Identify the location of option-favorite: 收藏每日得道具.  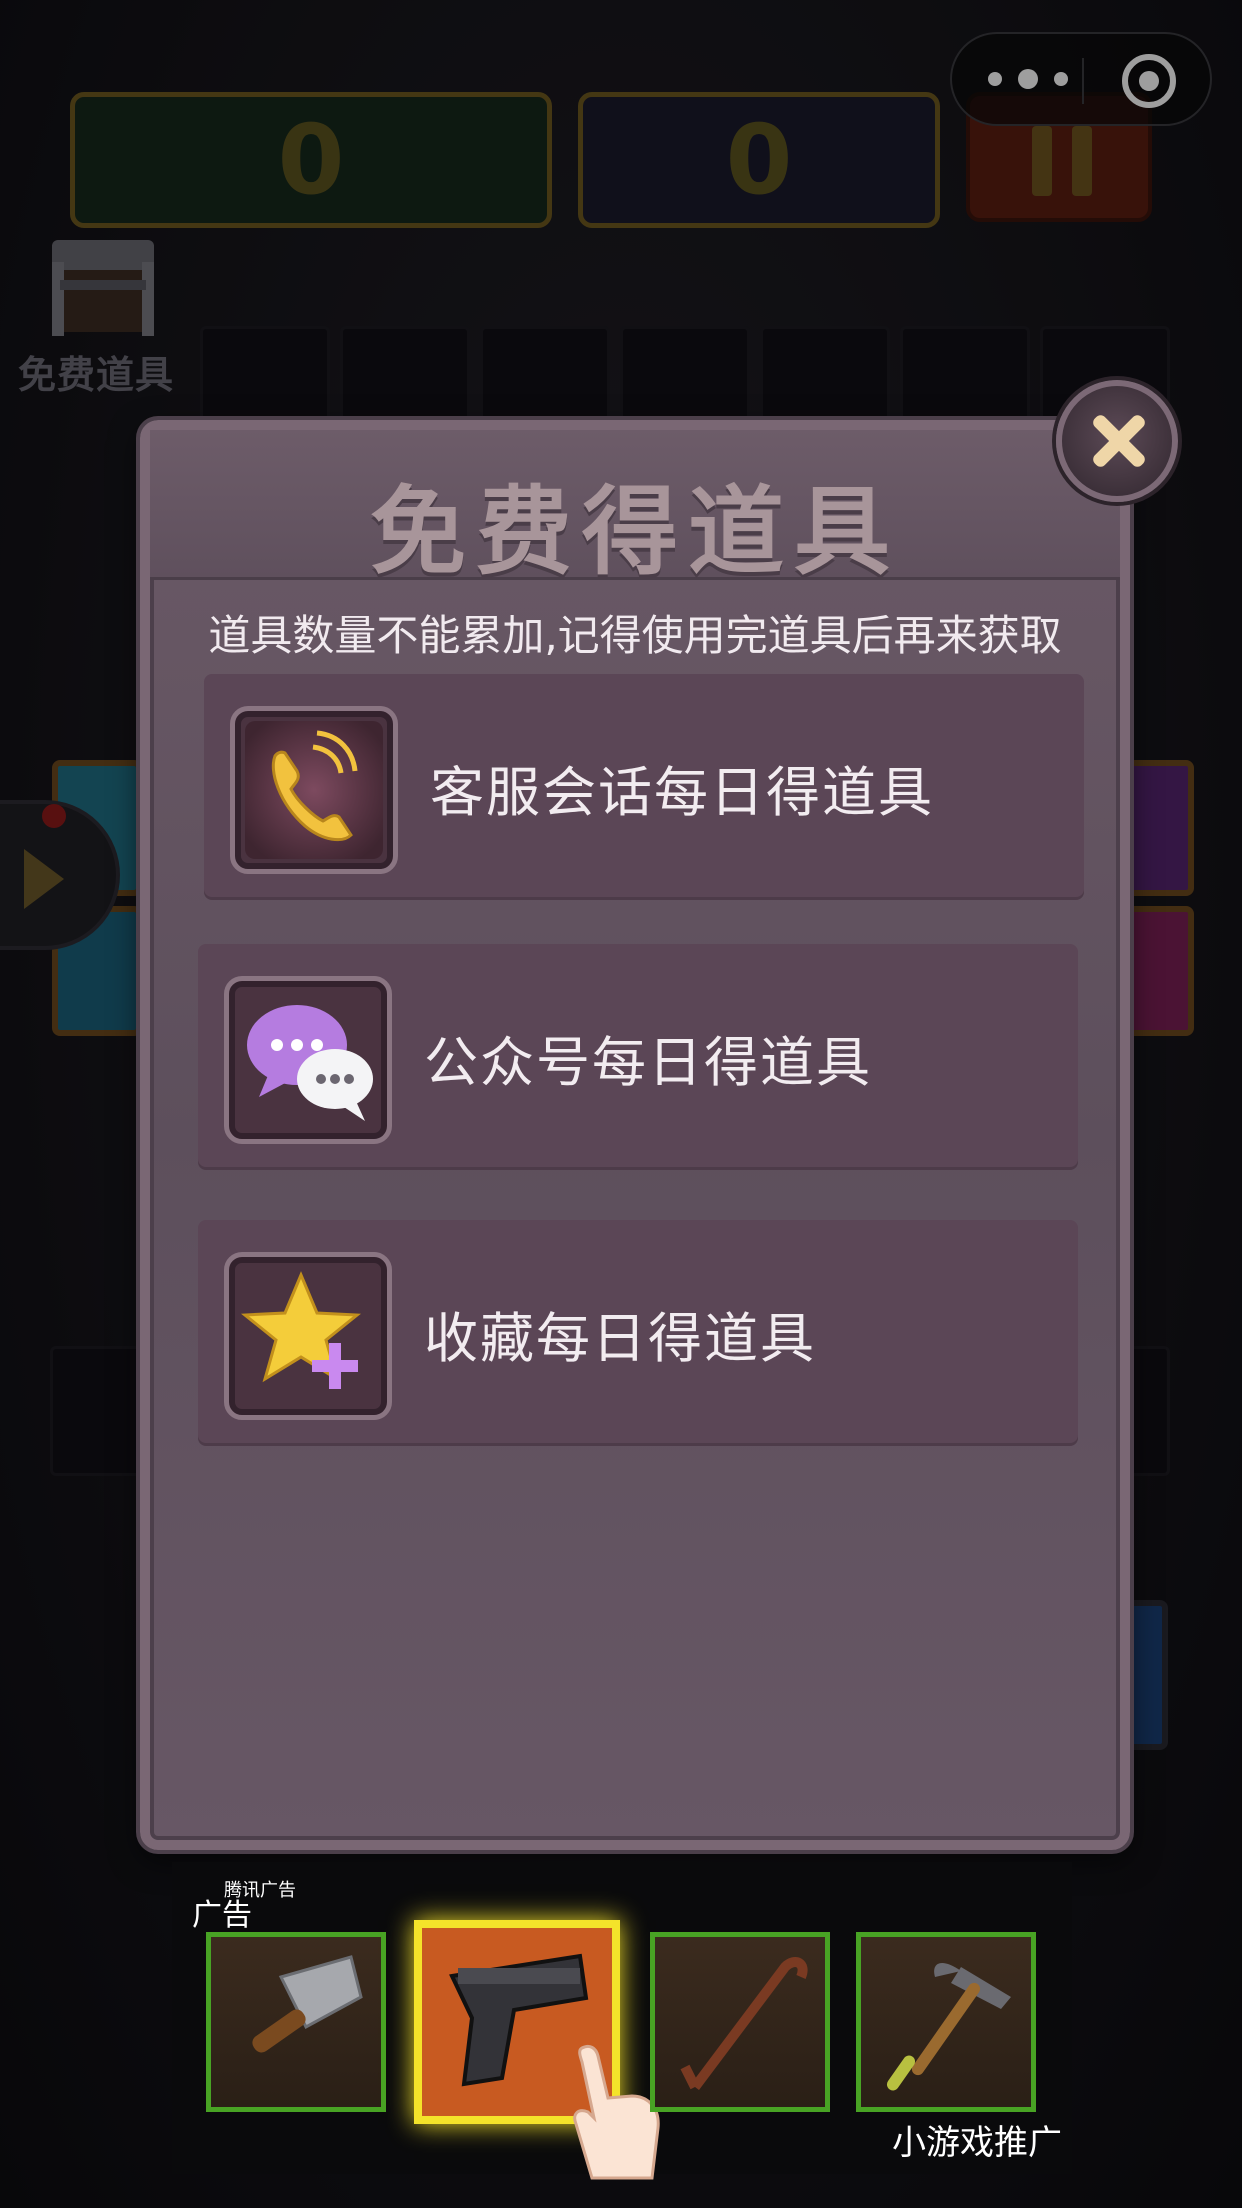
(638, 1333).